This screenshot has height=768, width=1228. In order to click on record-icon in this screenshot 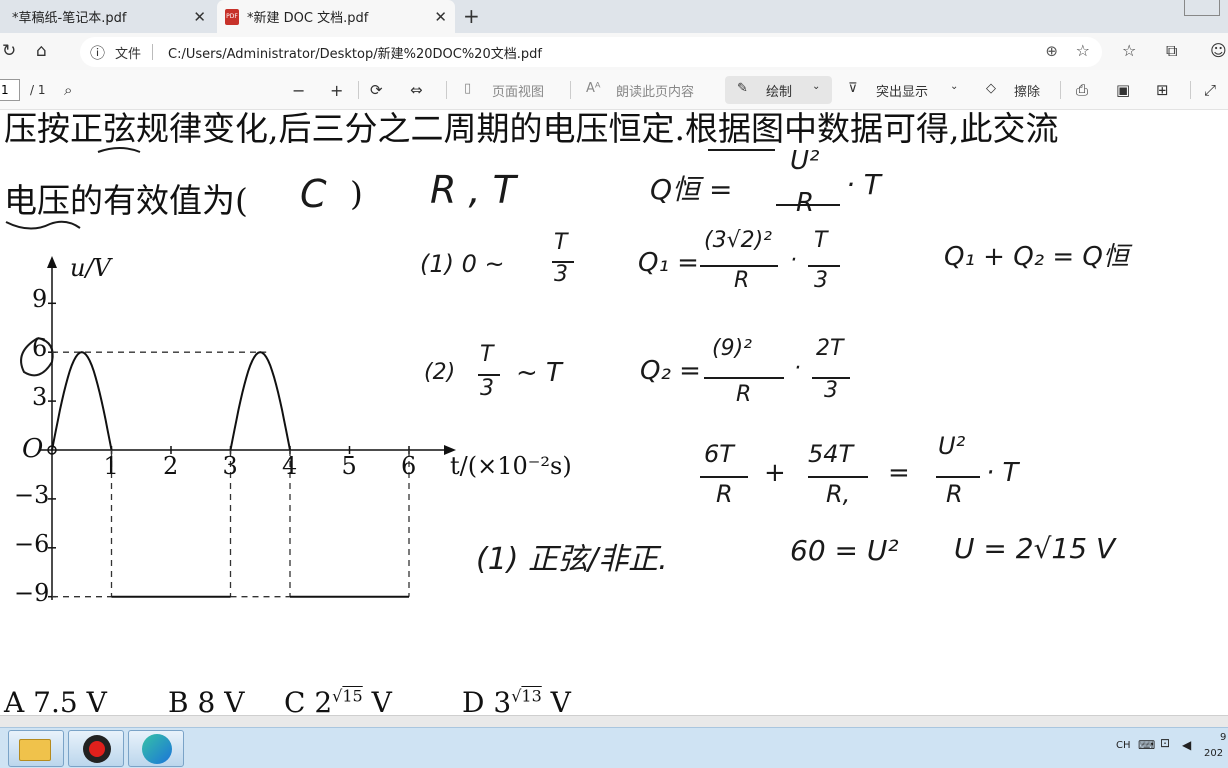, I will do `click(96, 748)`.